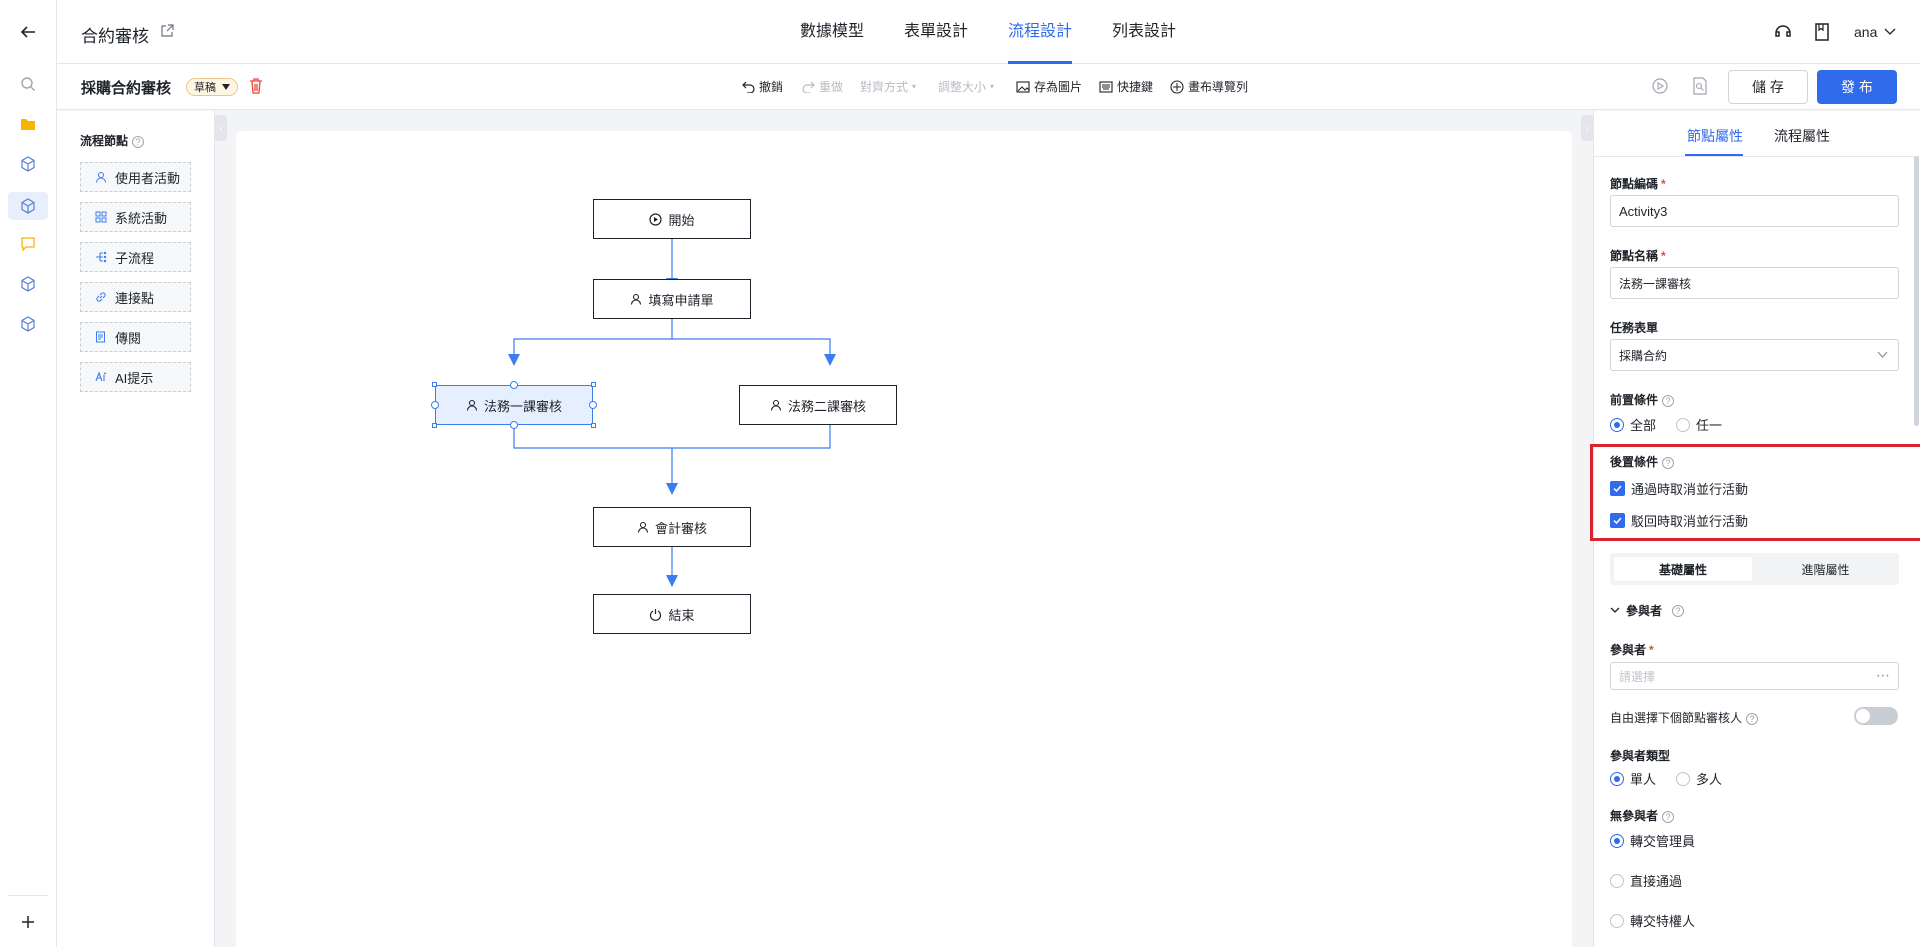 Image resolution: width=1920 pixels, height=947 pixels. I want to click on subtab-advanced: 進階屬性, so click(1825, 569).